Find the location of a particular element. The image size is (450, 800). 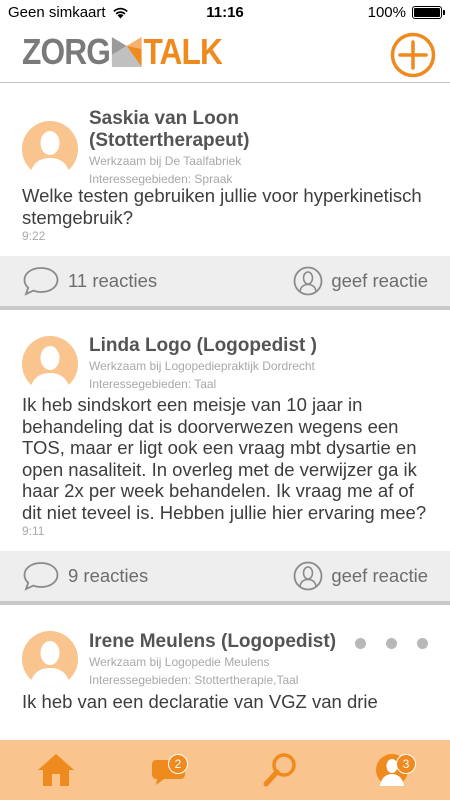

more-options-button is located at coordinates (391, 643).